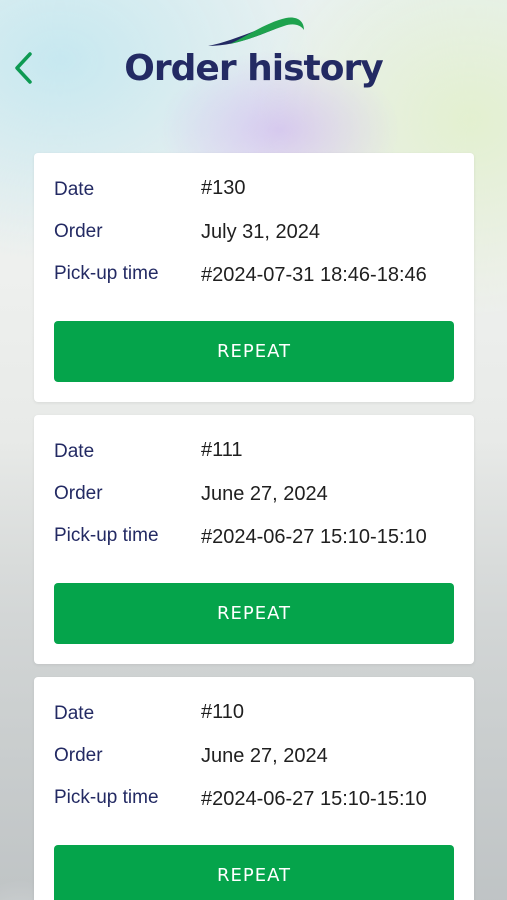 This screenshot has width=507, height=900. Describe the element at coordinates (222, 450) in the screenshot. I see `date-value: #111` at that location.